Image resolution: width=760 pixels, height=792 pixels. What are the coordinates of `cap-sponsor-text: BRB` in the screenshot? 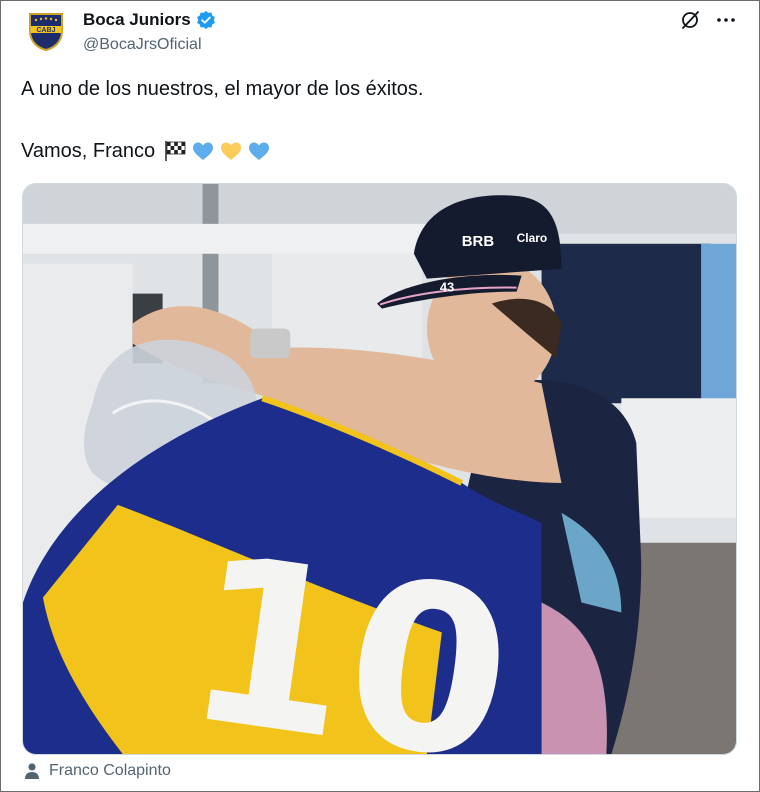 It's located at (478, 241).